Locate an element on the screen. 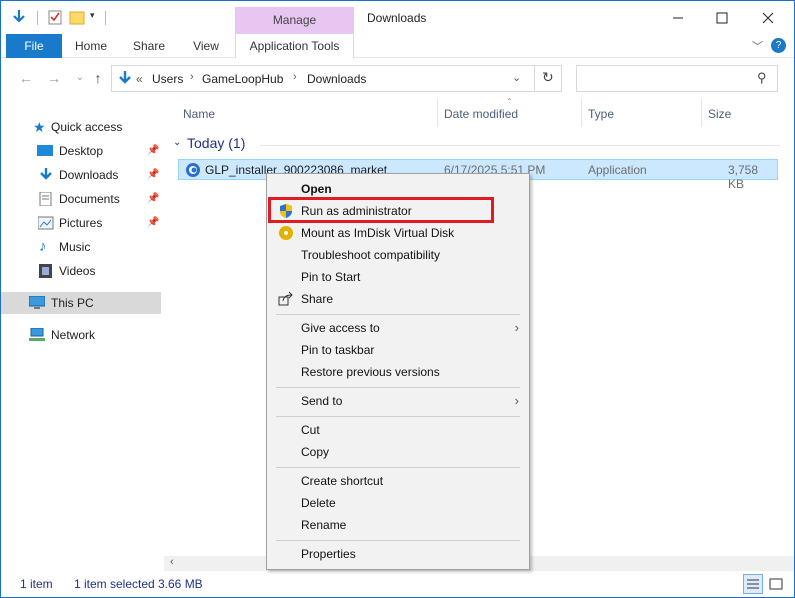 The width and height of the screenshot is (795, 598). menu-item-delete: Delete is located at coordinates (398, 503).